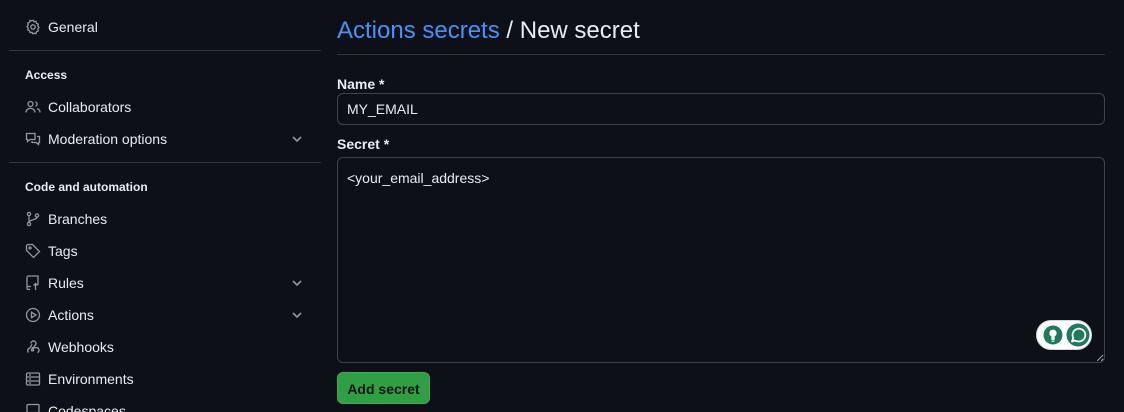 This screenshot has height=412, width=1124. I want to click on sidebar-item-label: Tags, so click(63, 251).